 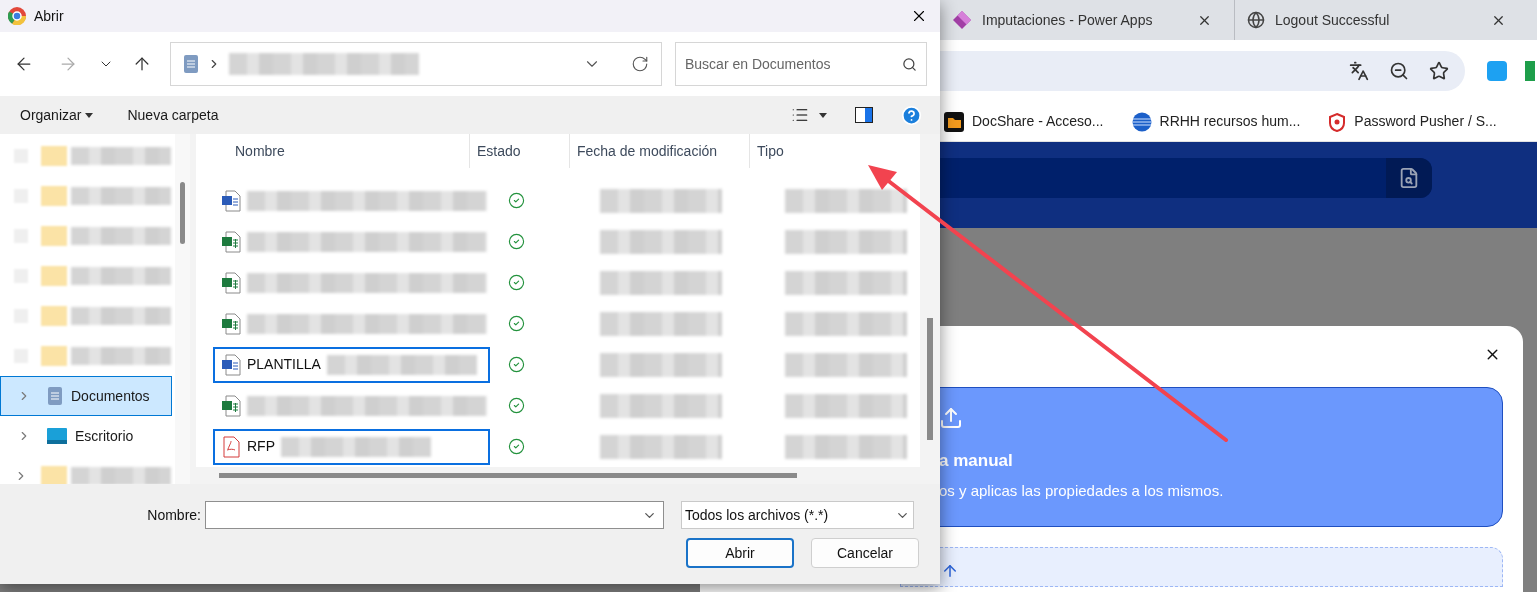 I want to click on refresh-icon, so click(x=640, y=64).